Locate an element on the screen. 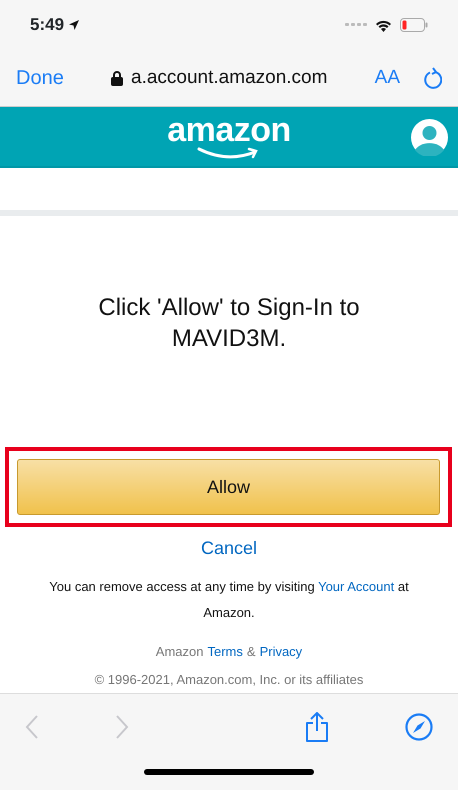 This screenshot has height=790, width=458. compass-icon is located at coordinates (419, 727).